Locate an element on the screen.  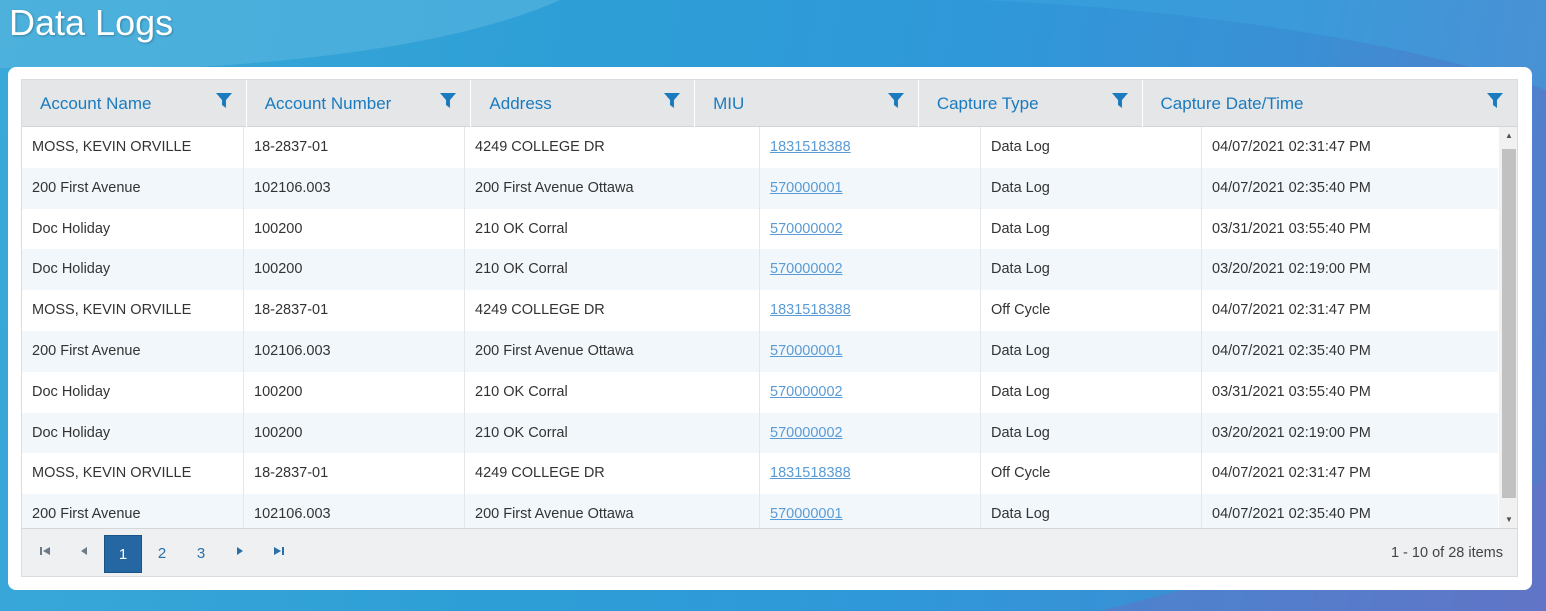
column-header-label: Account Number is located at coordinates (328, 103).